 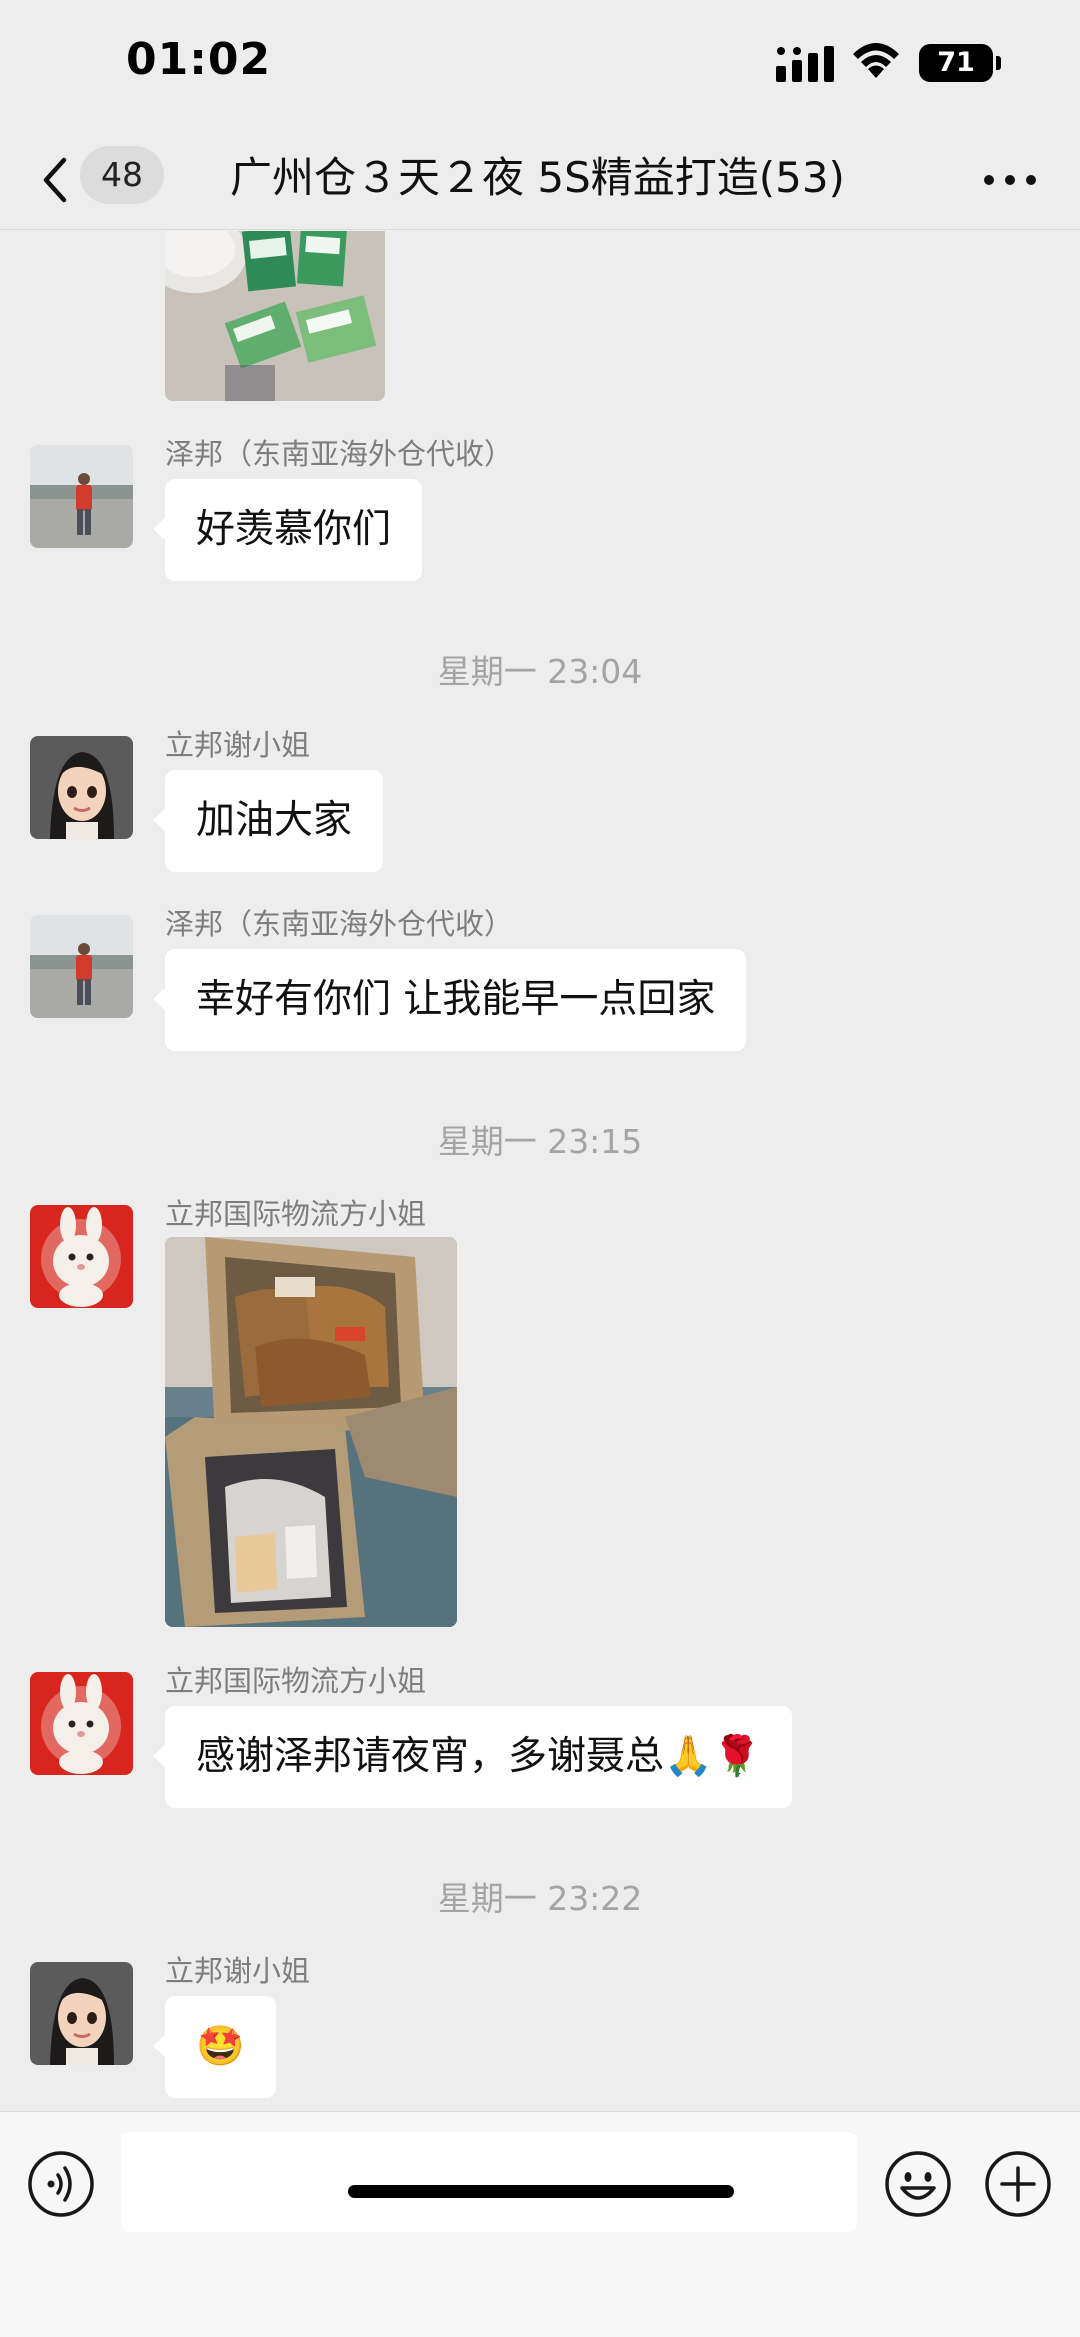 I want to click on status-bar: 01:02 71, so click(x=540, y=65).